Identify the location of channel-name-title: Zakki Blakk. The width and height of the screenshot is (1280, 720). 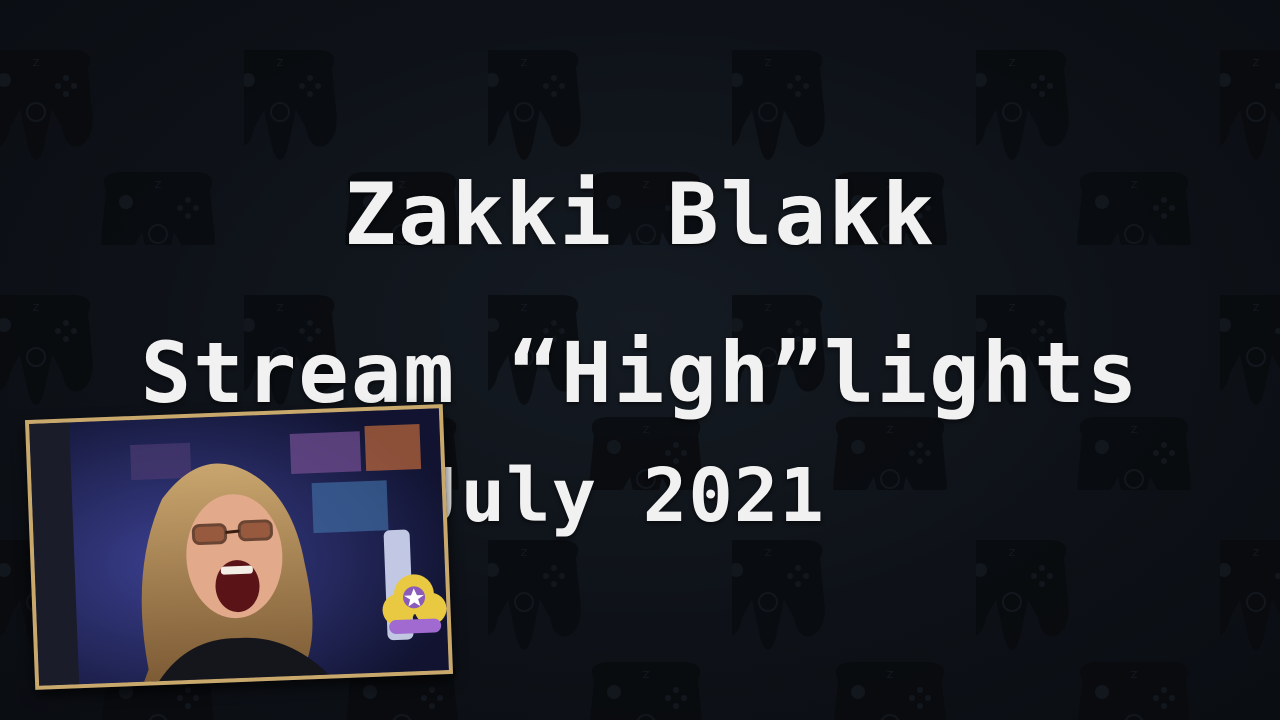
(640, 215).